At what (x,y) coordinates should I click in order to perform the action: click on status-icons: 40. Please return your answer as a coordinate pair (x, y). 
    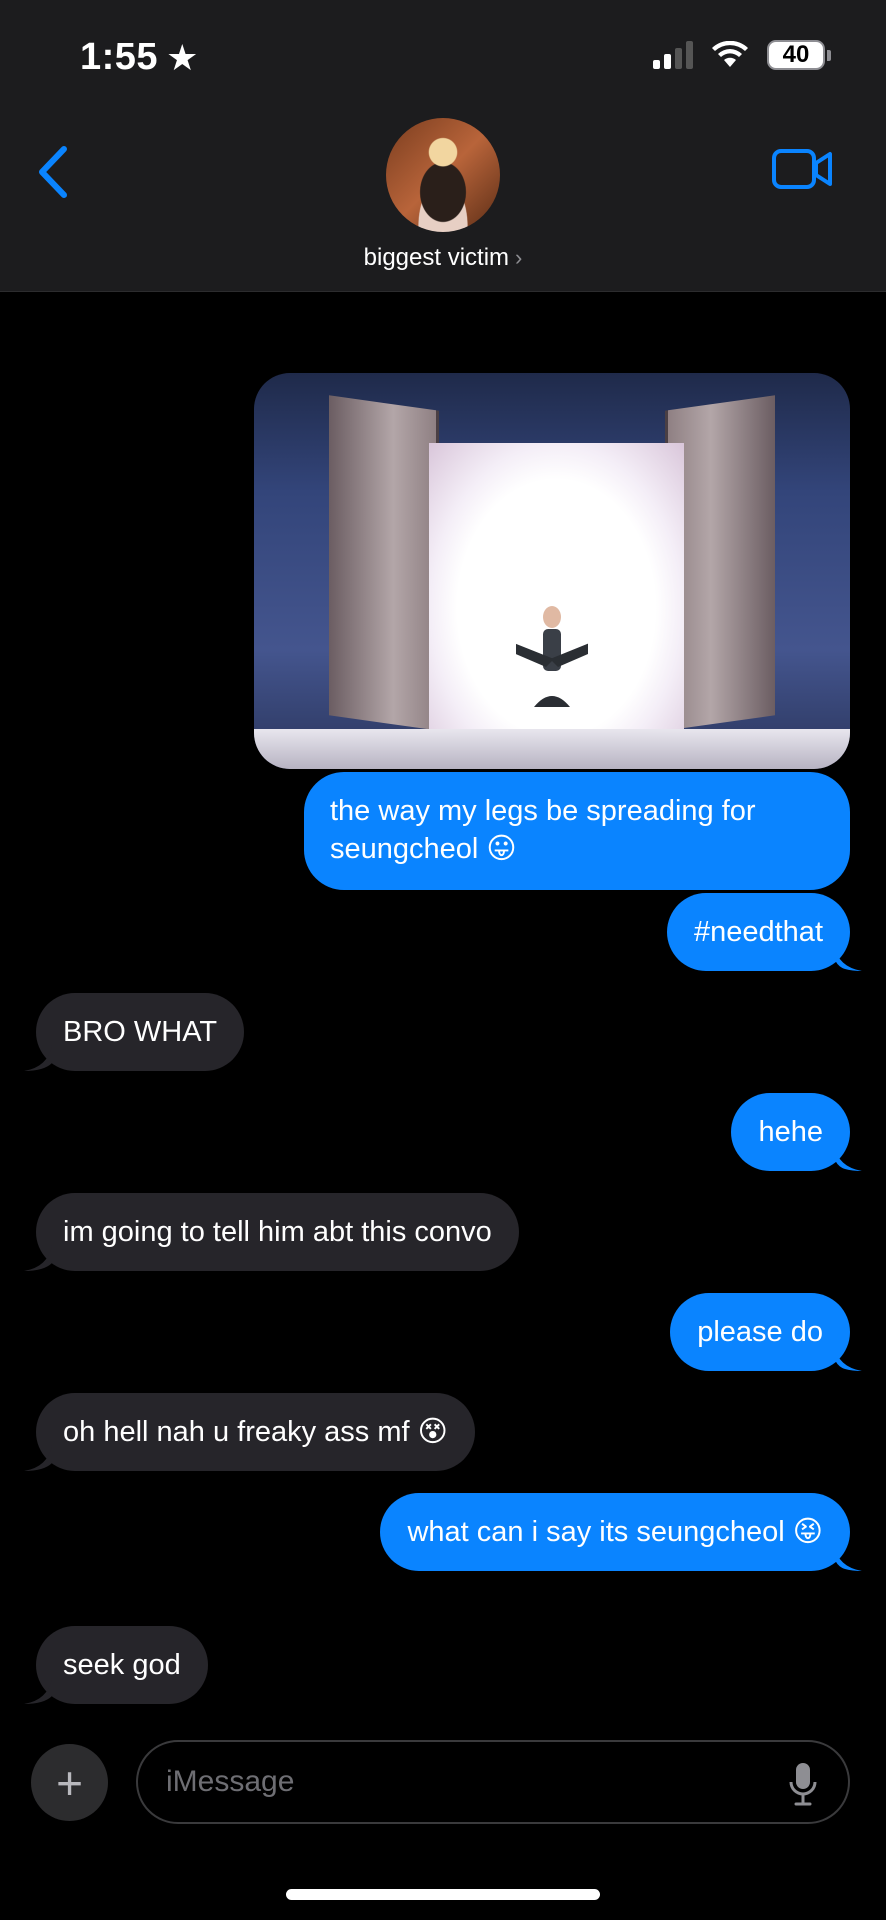
    Looking at the image, I should click on (742, 55).